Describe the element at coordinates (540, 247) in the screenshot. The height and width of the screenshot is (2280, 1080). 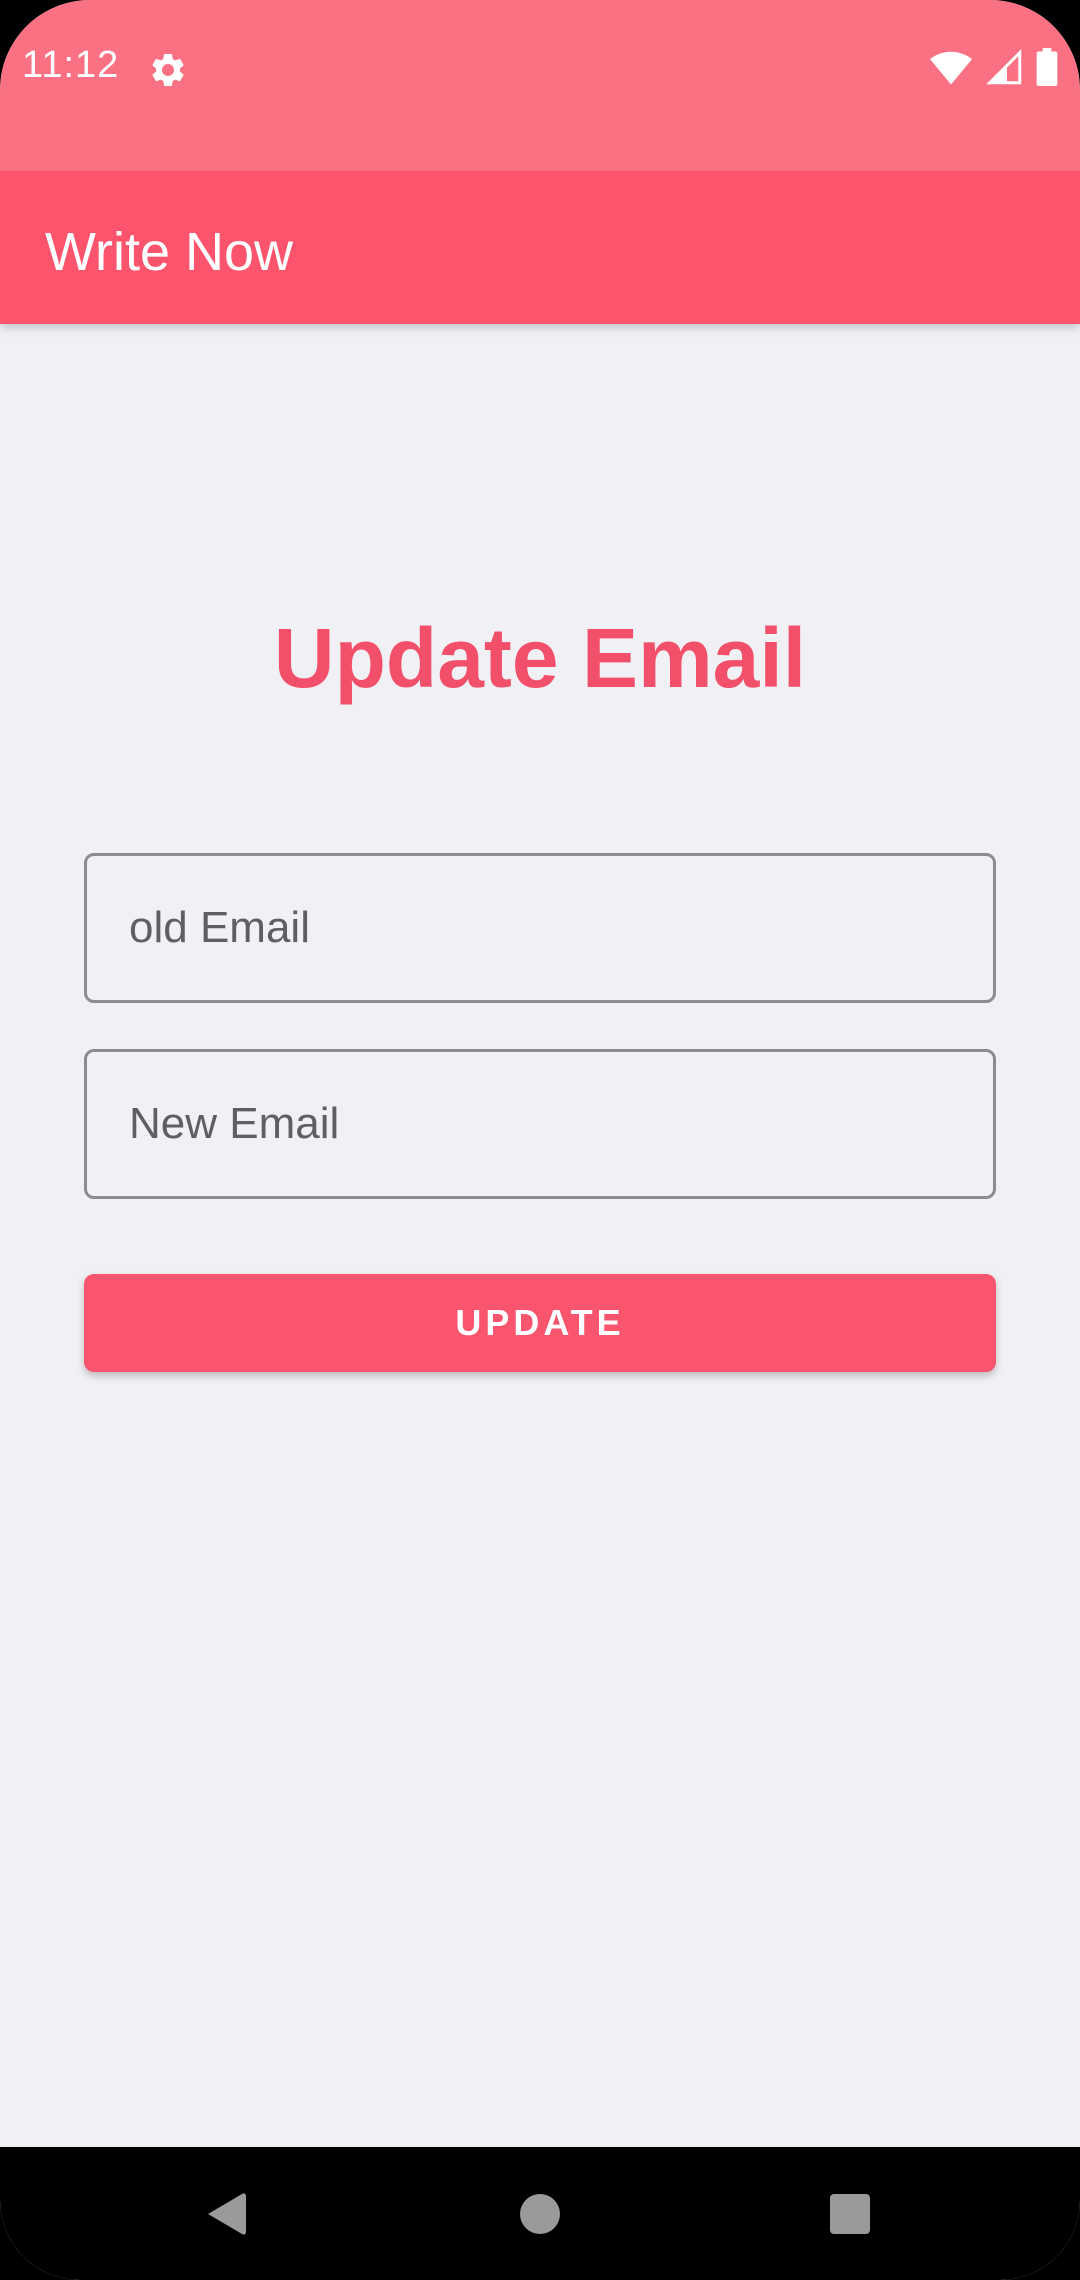
I see `app-bar: Write Now` at that location.